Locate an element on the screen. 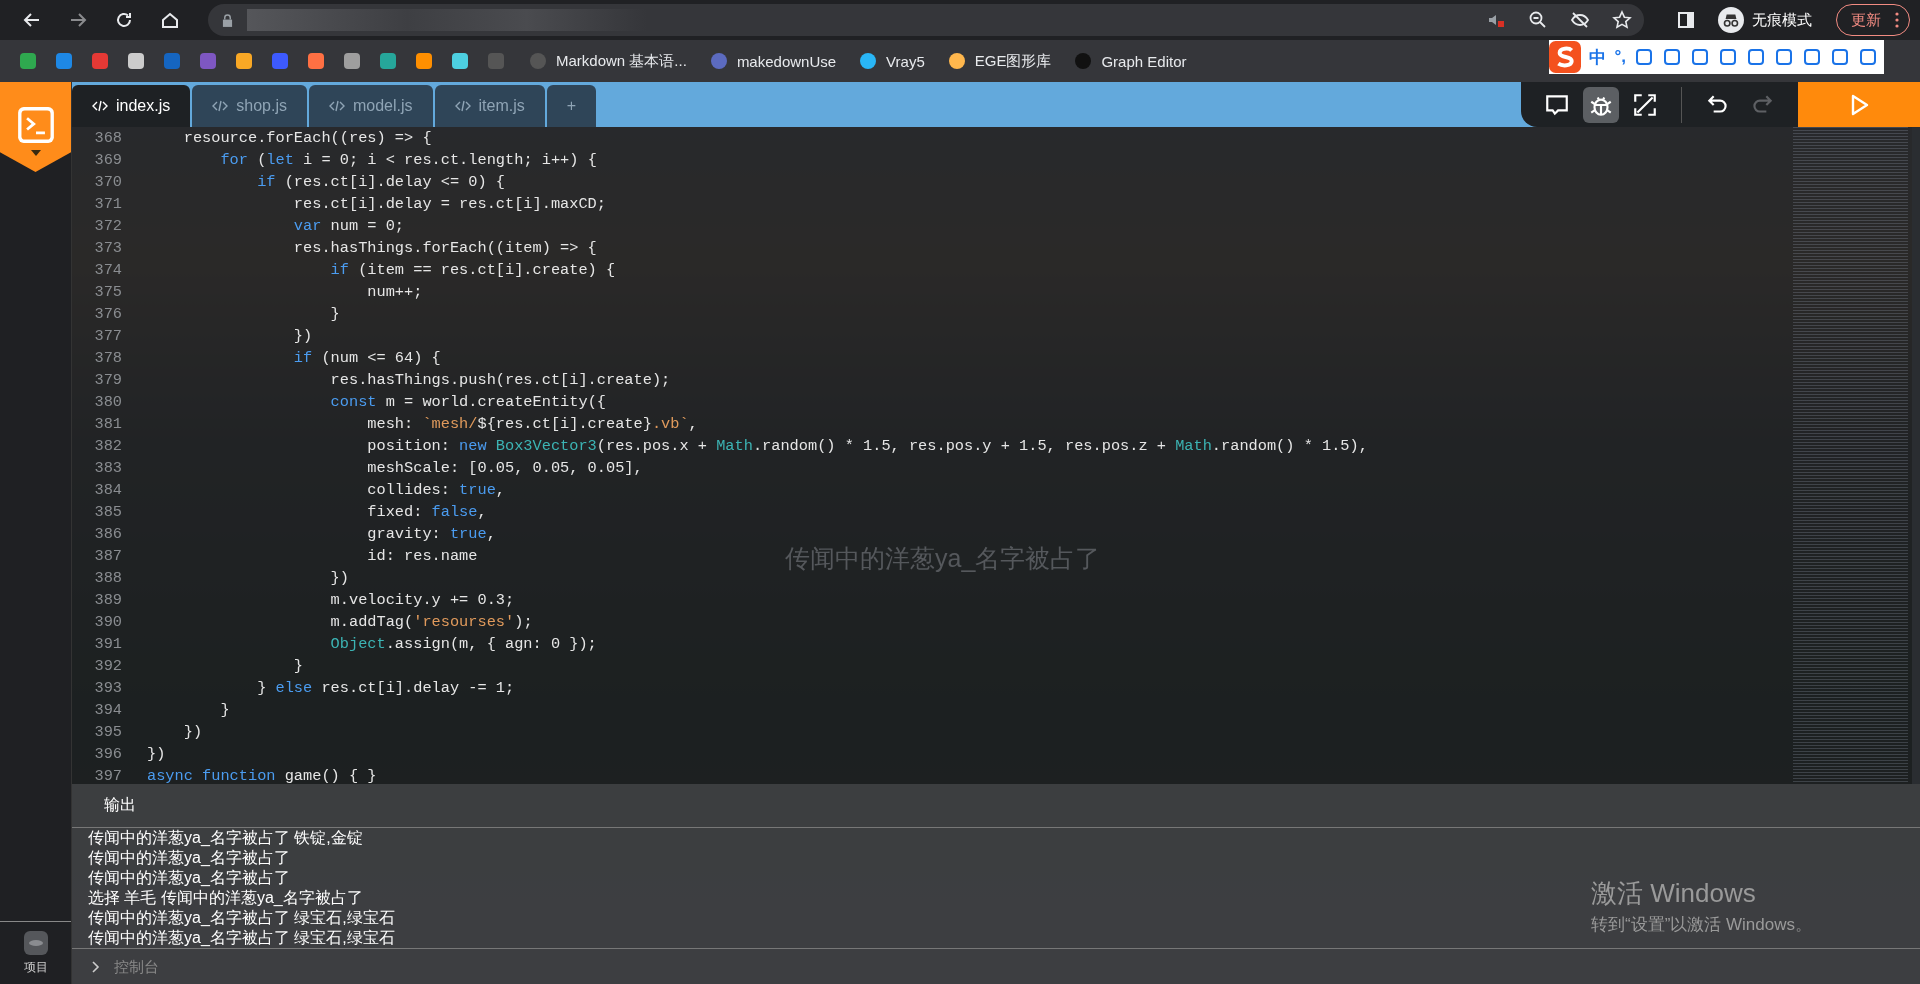  line-number: 370 is located at coordinates (108, 182).